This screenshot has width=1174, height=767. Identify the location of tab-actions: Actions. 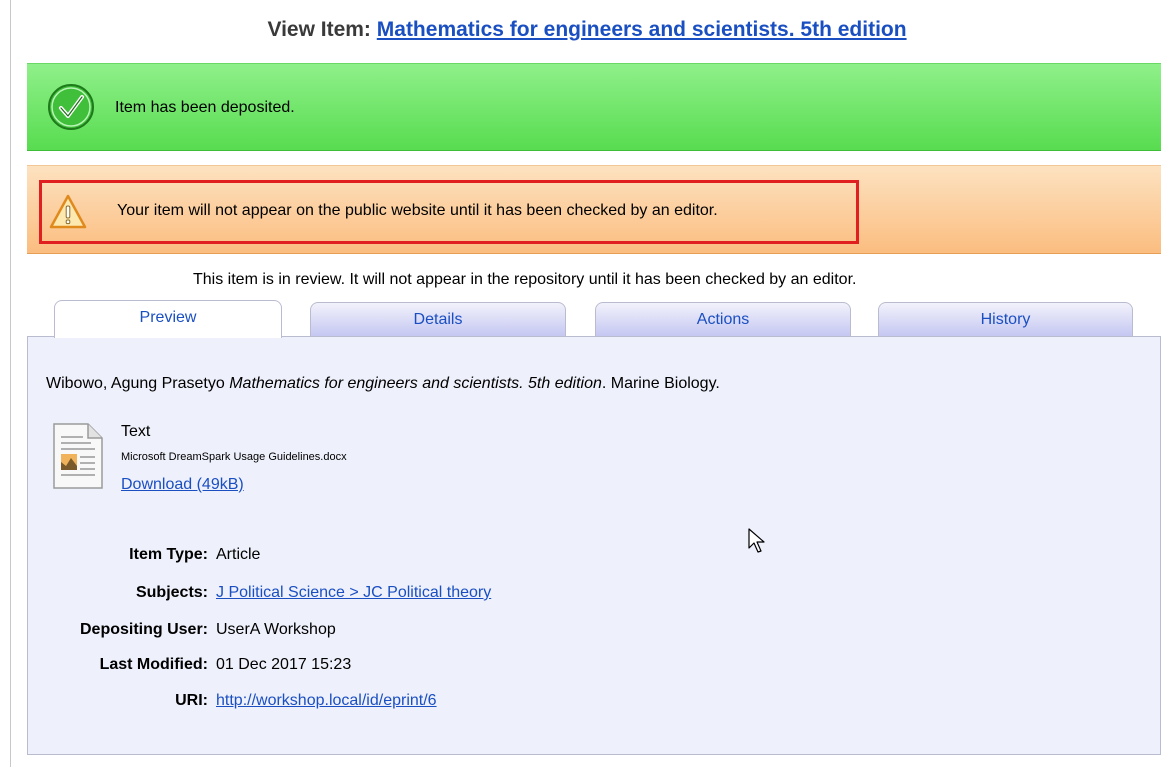
(723, 319).